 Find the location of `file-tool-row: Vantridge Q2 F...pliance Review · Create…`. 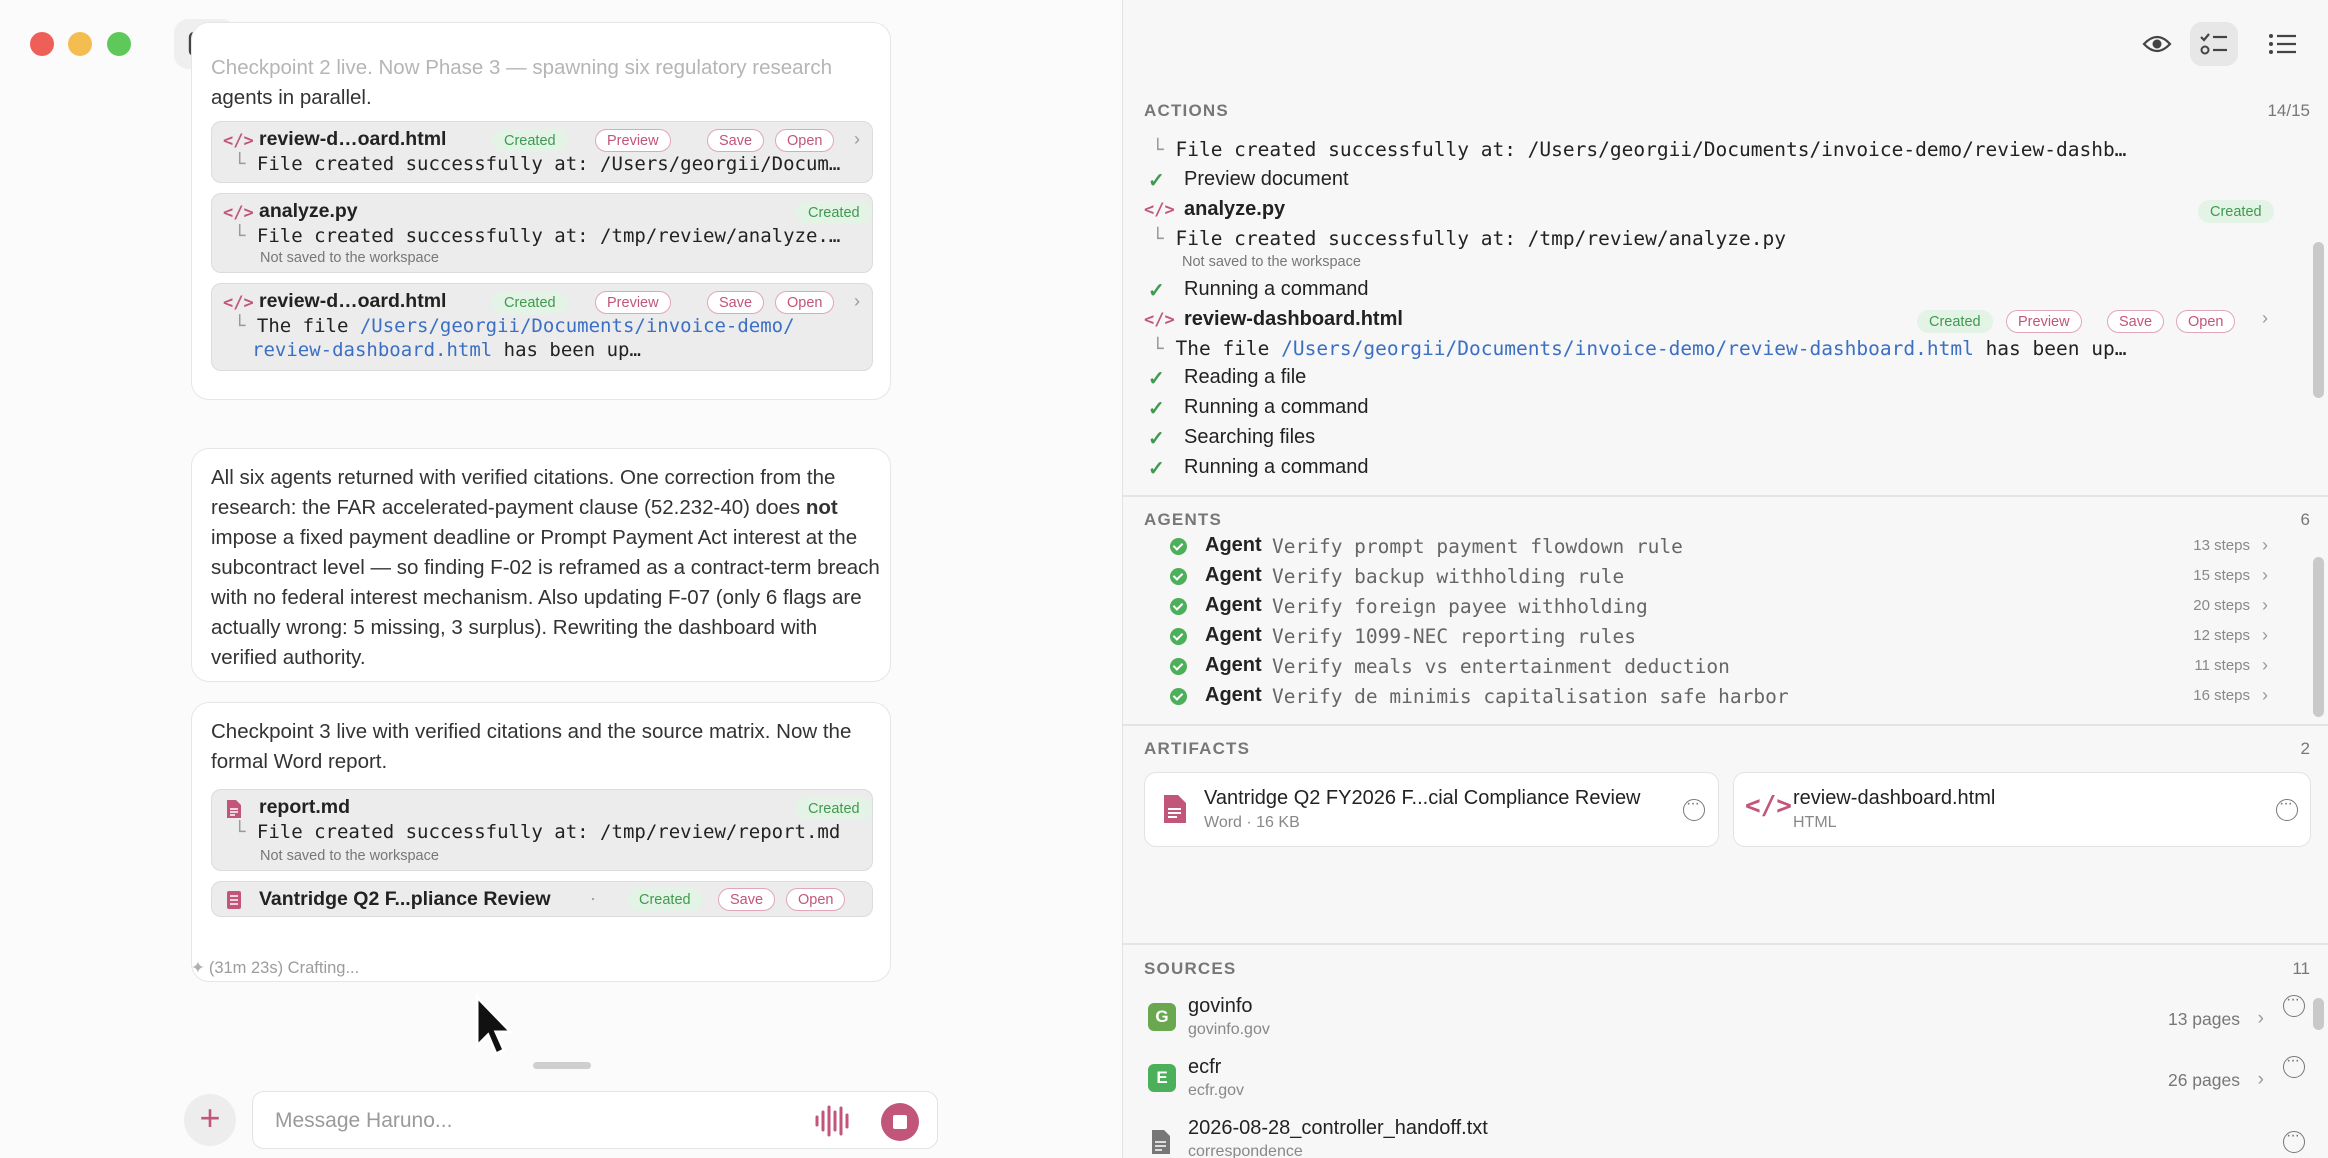

file-tool-row: Vantridge Q2 F...pliance Review · Create… is located at coordinates (542, 899).